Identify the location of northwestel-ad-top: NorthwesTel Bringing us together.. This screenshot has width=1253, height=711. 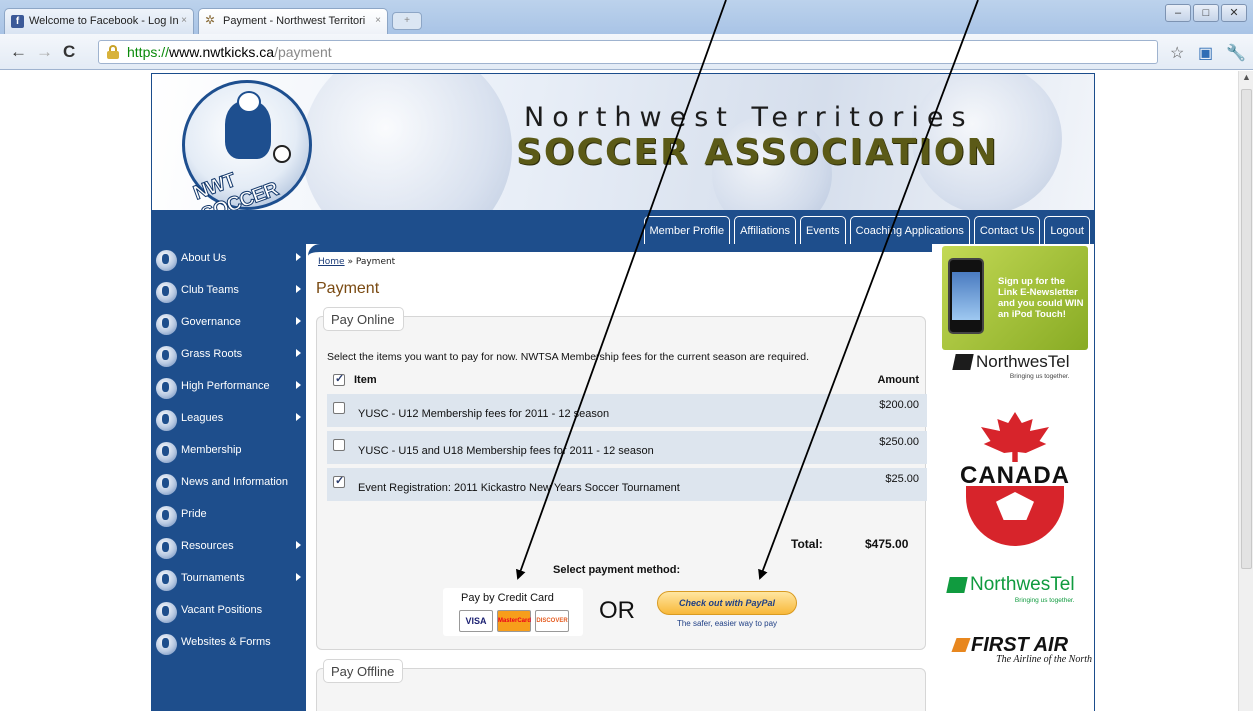
(1011, 366).